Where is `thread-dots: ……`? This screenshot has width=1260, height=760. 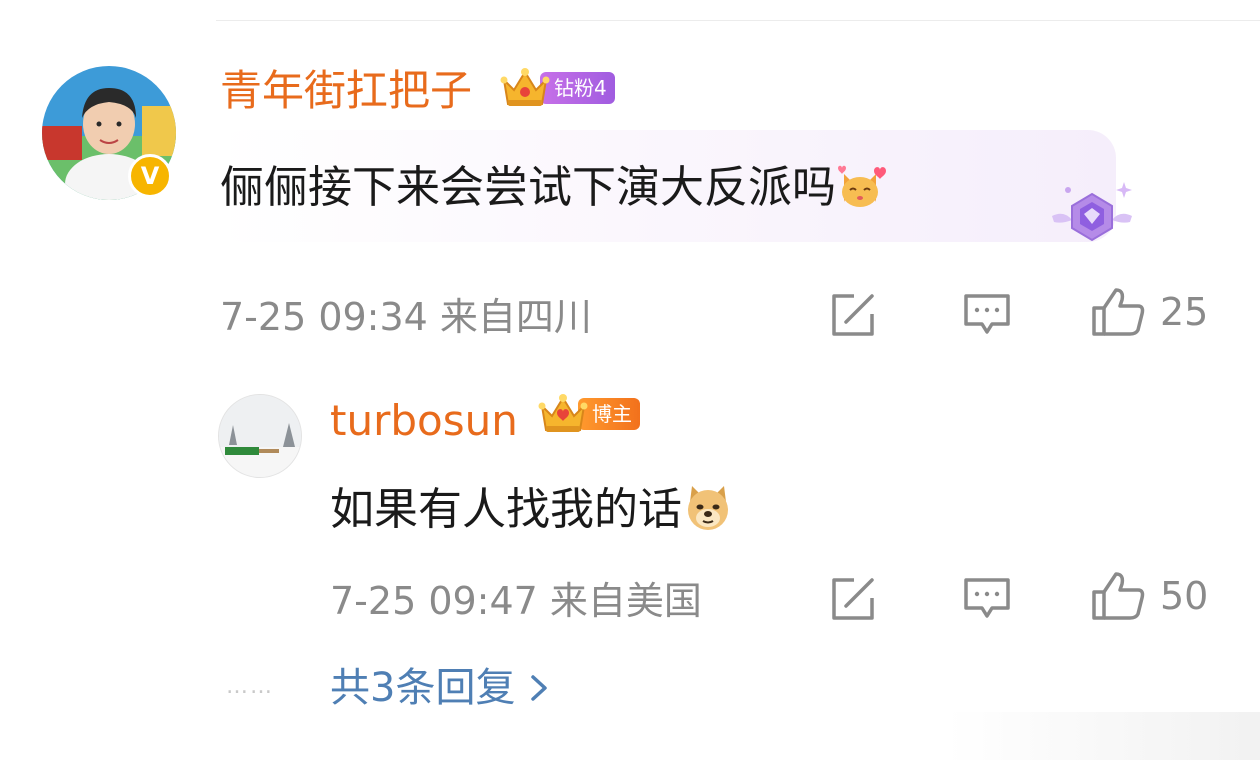 thread-dots: …… is located at coordinates (250, 686).